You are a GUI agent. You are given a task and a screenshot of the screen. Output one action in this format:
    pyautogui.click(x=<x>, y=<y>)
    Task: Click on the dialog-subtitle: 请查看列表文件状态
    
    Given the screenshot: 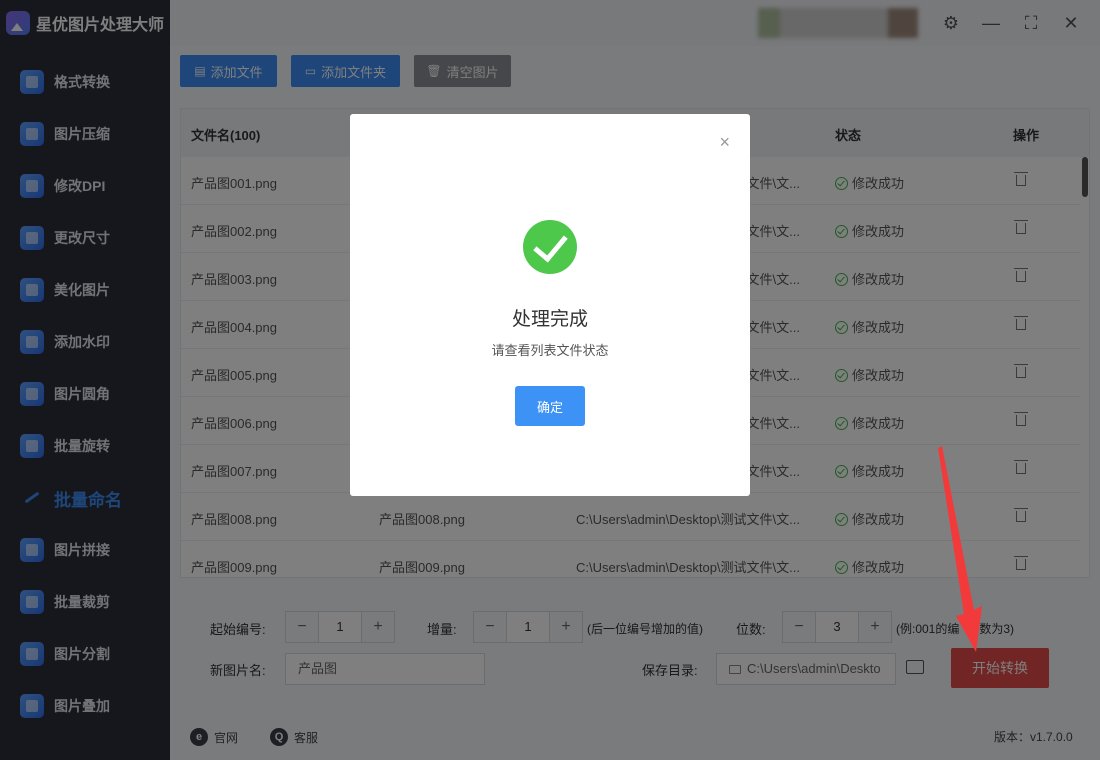 What is the action you would take?
    pyautogui.click(x=550, y=350)
    